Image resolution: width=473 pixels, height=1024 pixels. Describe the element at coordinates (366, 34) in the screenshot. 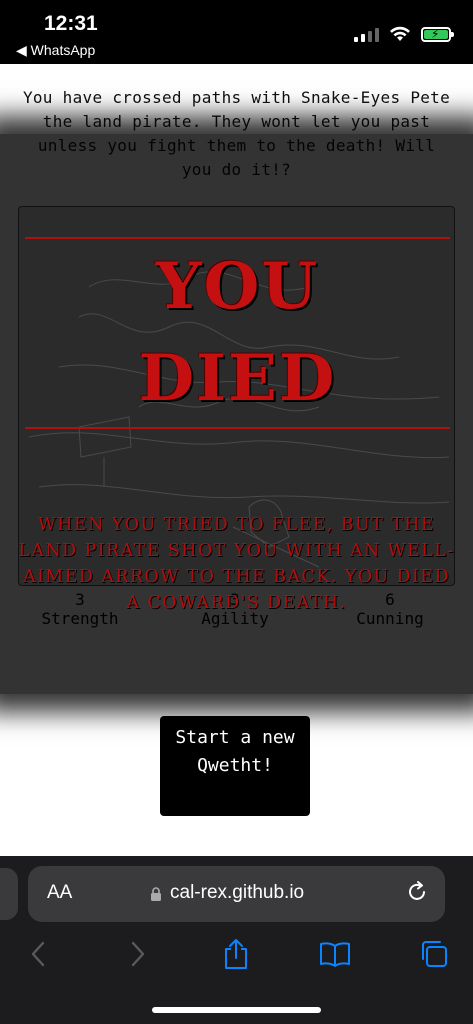

I see `signal-icon` at that location.